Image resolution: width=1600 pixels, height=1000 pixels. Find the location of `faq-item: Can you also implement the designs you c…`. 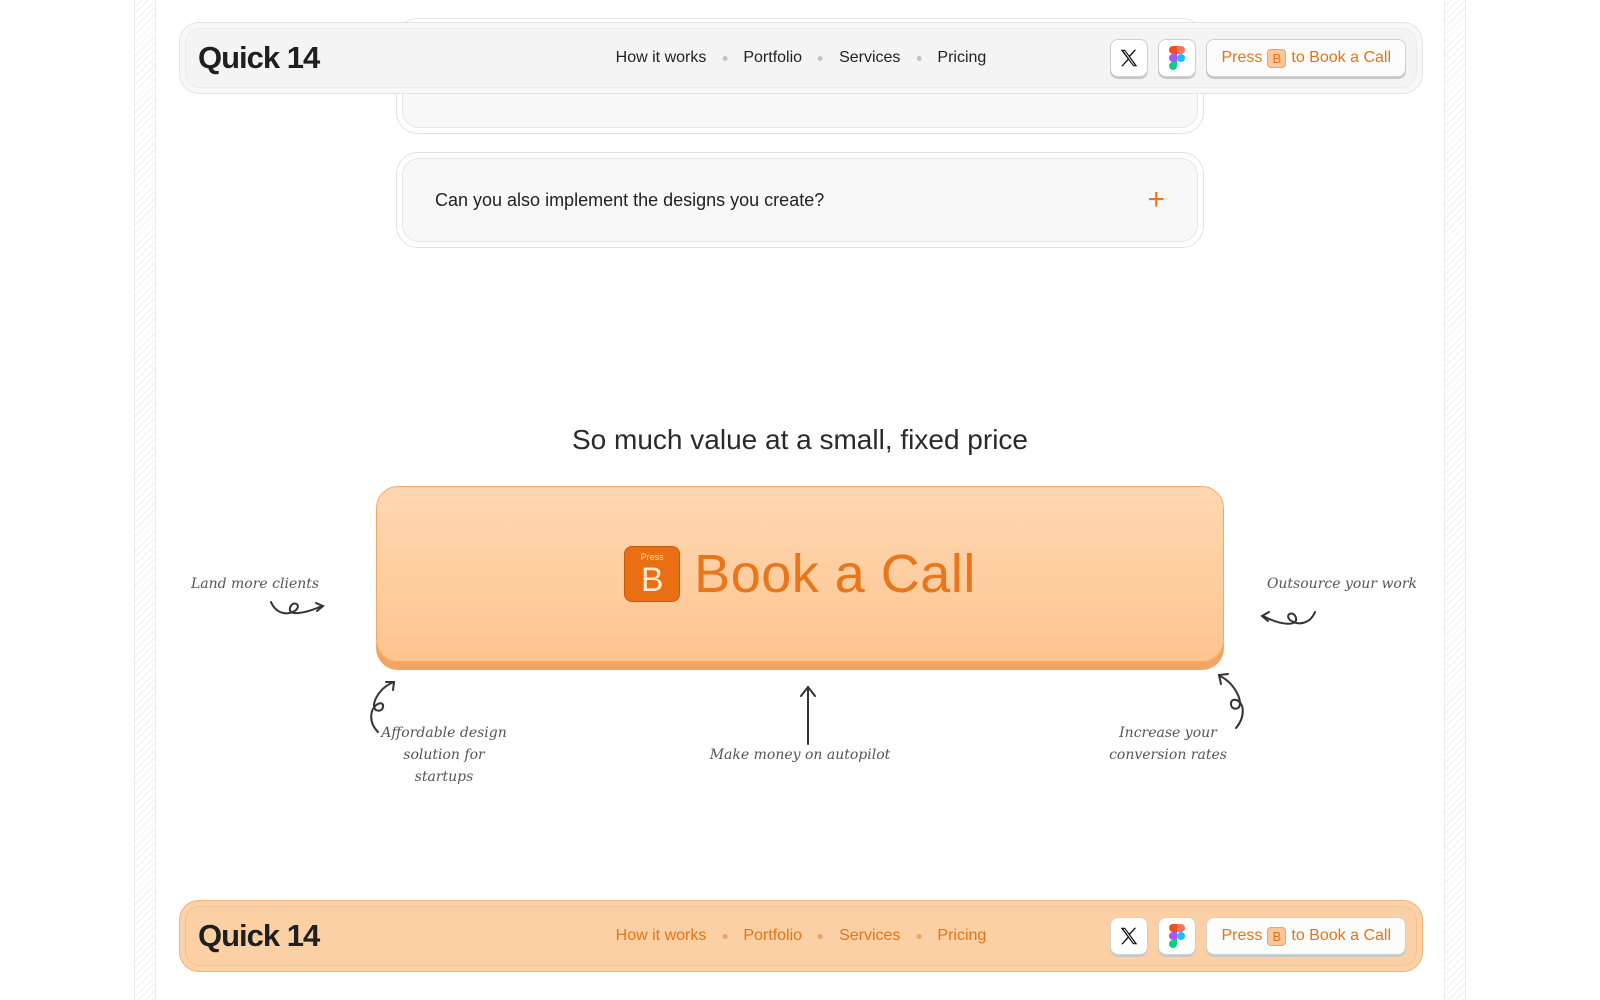

faq-item: Can you also implement the designs you c… is located at coordinates (800, 200).